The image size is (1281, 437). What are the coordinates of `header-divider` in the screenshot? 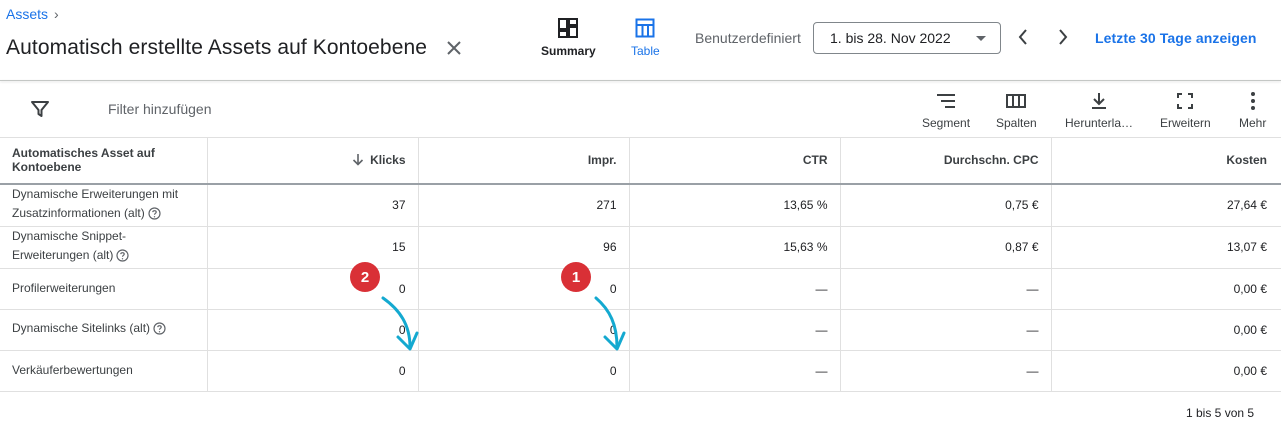 It's located at (640, 80).